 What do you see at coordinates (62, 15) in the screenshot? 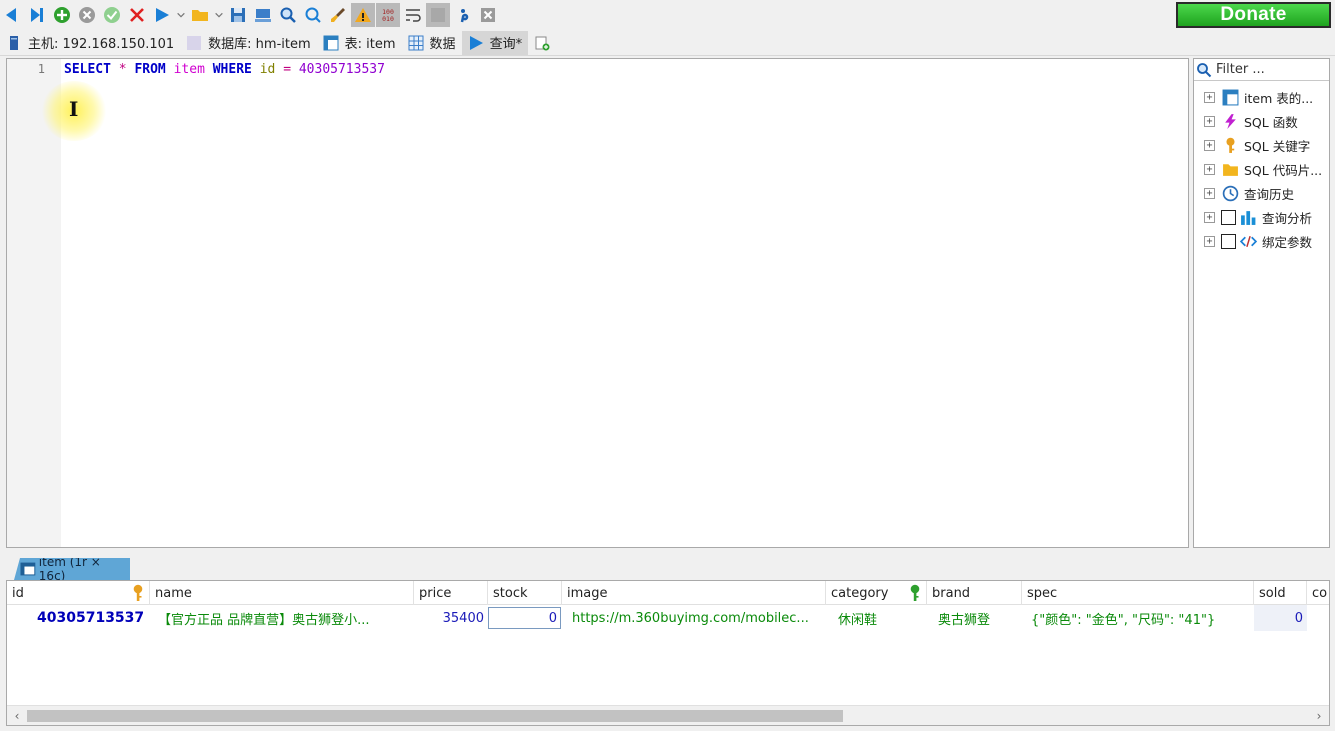
I see `add-circle-icon` at bounding box center [62, 15].